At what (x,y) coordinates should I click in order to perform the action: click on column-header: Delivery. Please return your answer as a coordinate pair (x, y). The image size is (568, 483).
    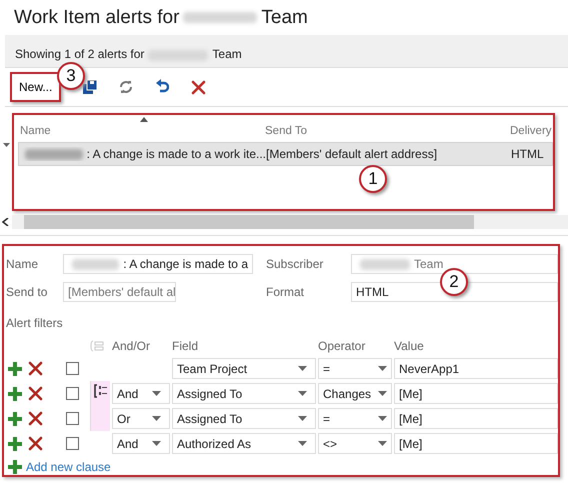
    Looking at the image, I should click on (531, 131).